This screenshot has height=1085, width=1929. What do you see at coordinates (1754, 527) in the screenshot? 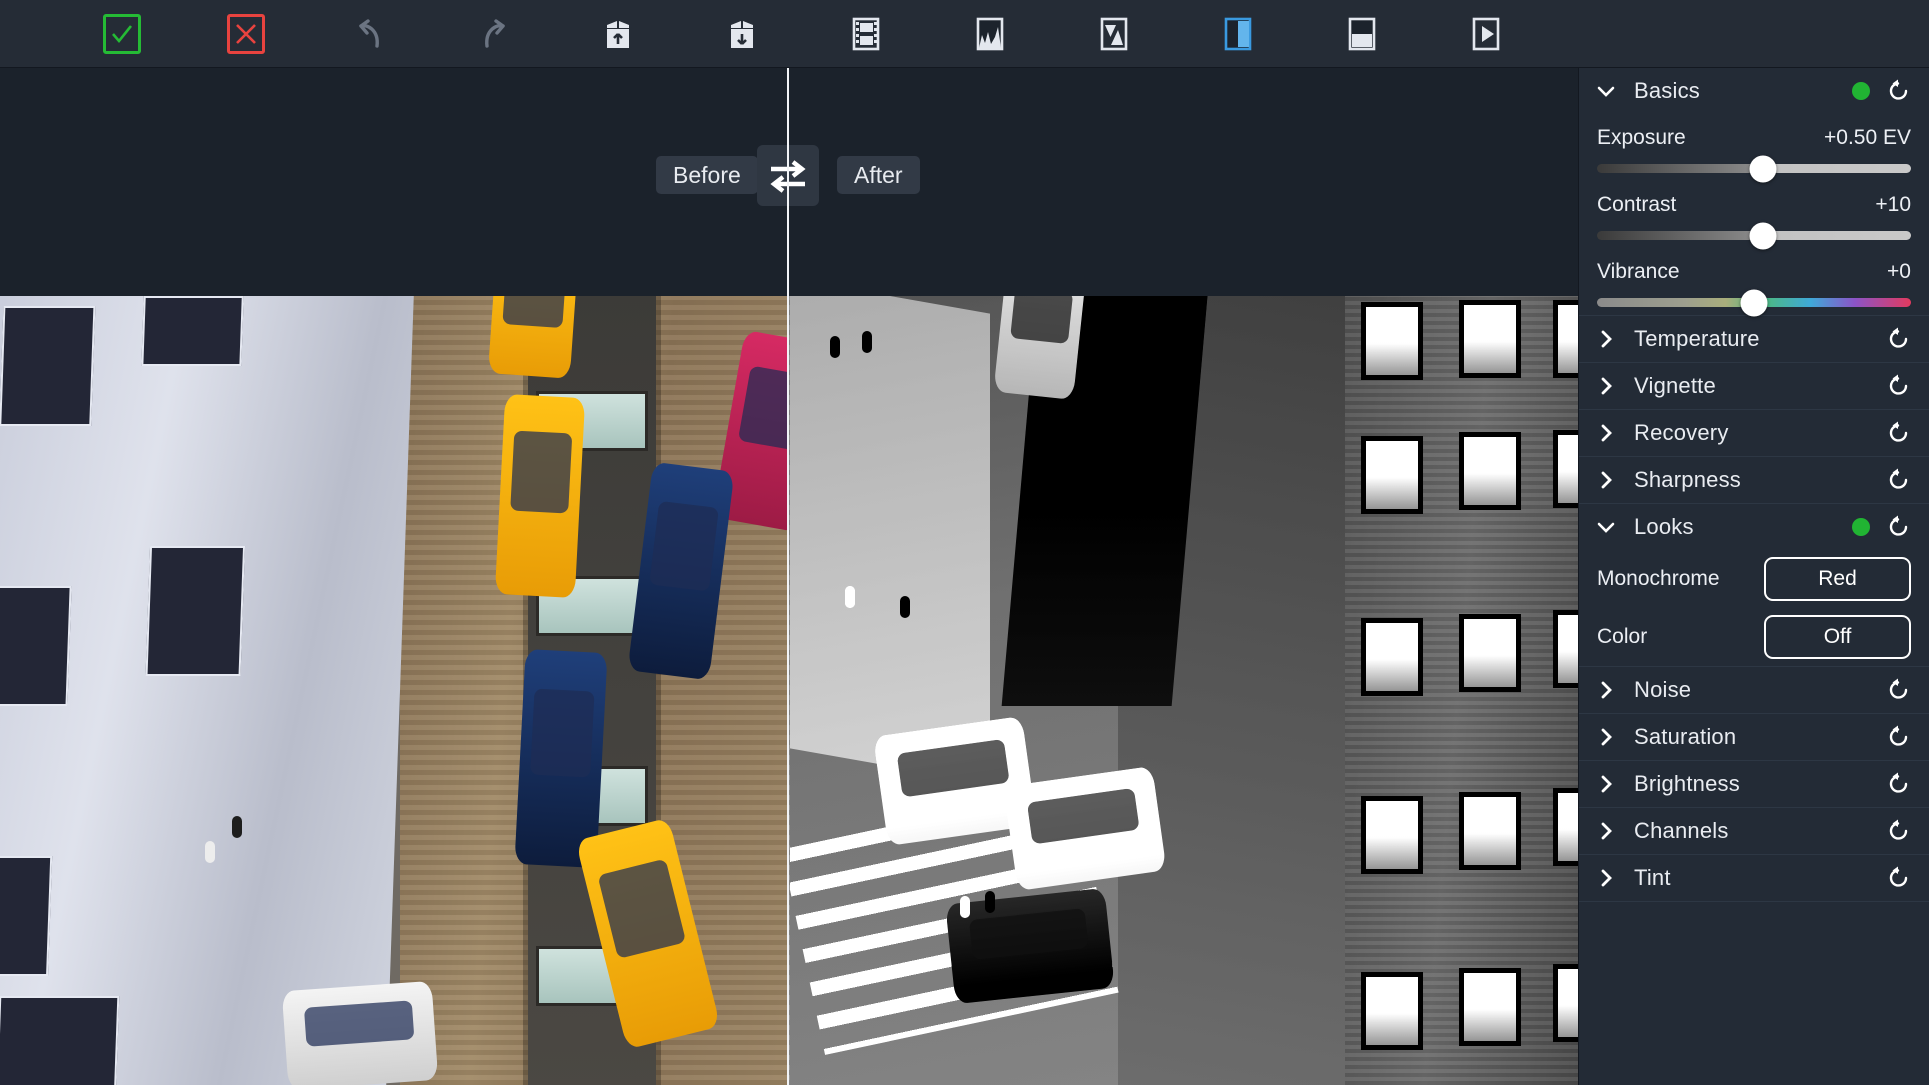
I see `section-header-looks: Looks` at bounding box center [1754, 527].